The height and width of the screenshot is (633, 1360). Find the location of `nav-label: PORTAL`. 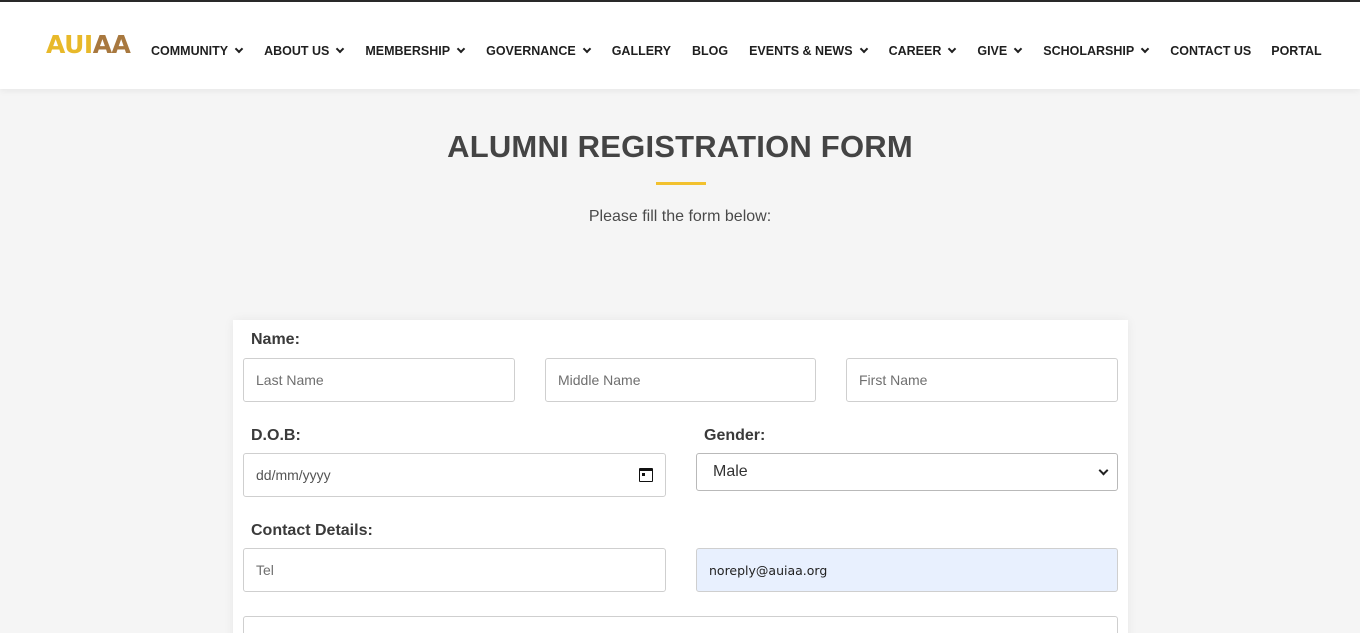

nav-label: PORTAL is located at coordinates (1296, 51).